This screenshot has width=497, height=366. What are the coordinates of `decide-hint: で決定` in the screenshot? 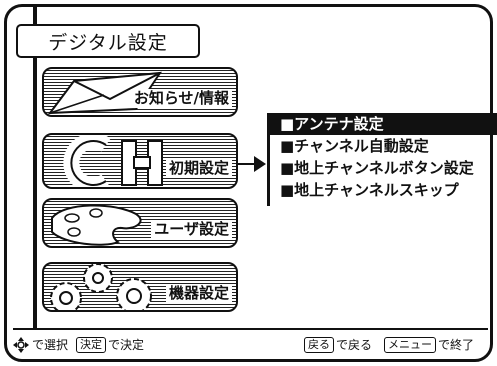 It's located at (126, 345).